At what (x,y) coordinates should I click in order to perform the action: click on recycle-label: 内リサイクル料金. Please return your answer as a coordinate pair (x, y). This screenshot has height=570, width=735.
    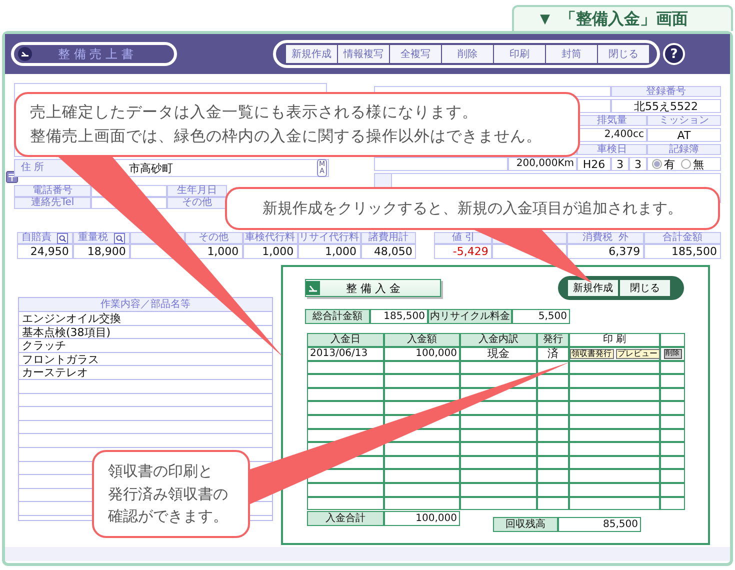
    Looking at the image, I should click on (470, 316).